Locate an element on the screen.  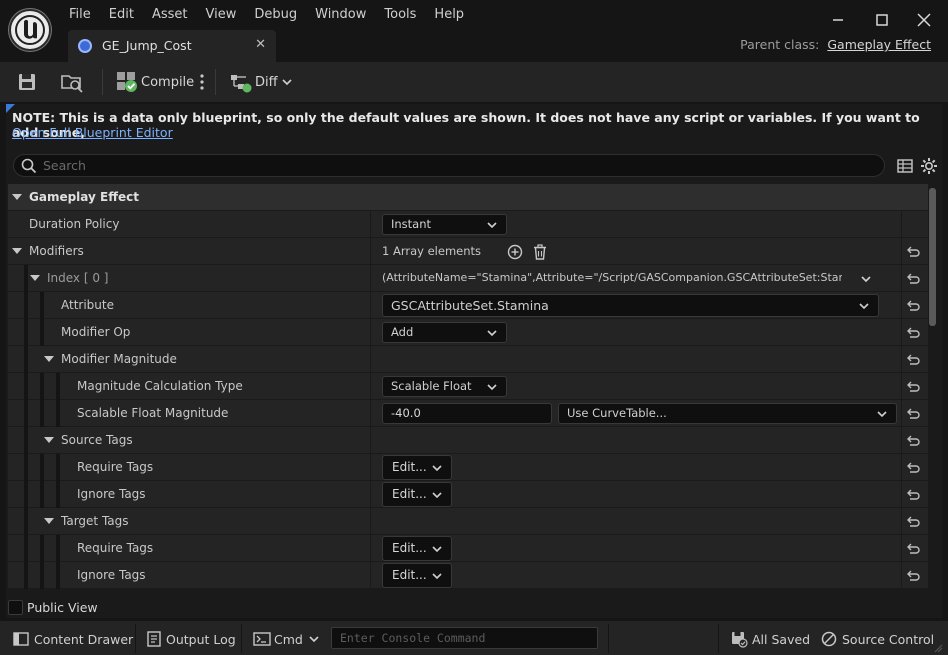
public-view-toggle: Public View is located at coordinates (53, 607).